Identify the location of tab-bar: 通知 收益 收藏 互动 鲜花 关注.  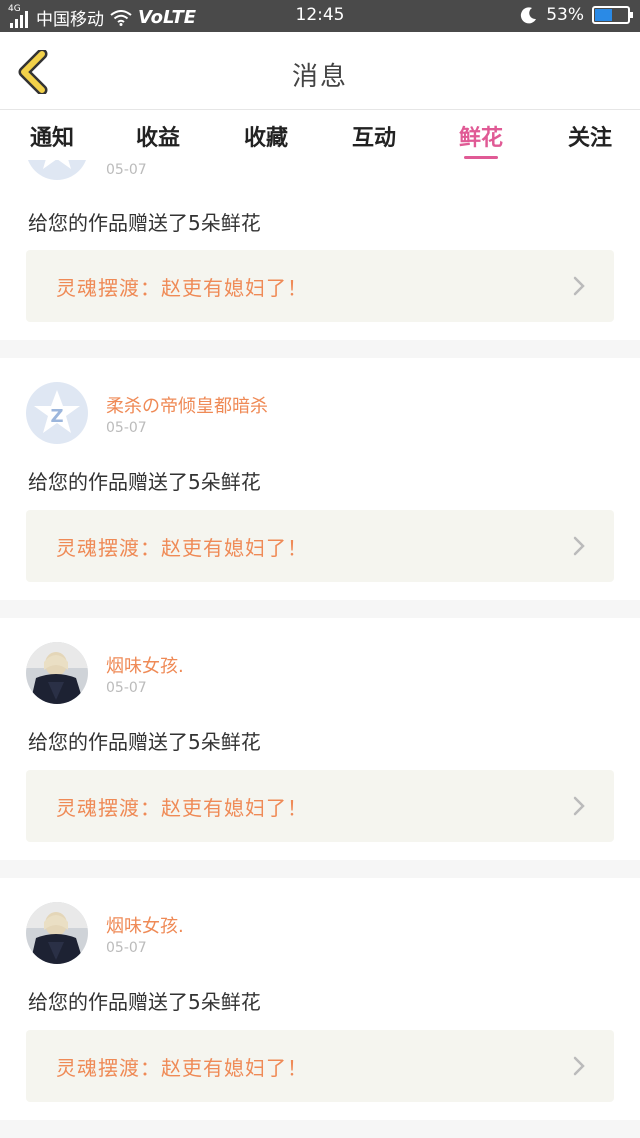
(320, 135).